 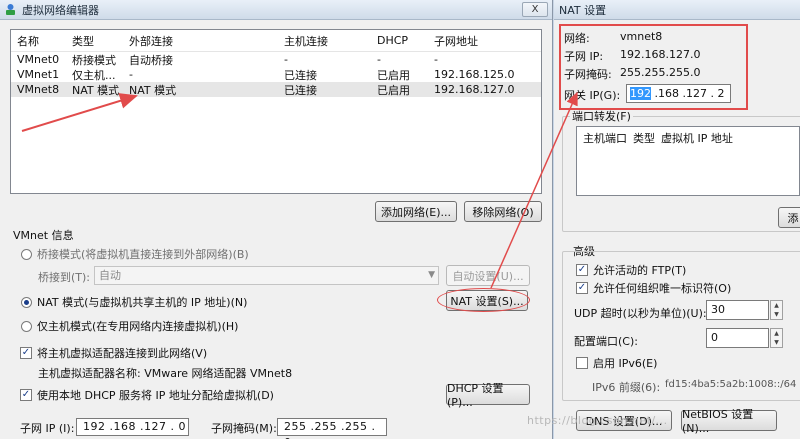 What do you see at coordinates (677, 10) in the screenshot?
I see `nat-title-bar: NAT 设置` at bounding box center [677, 10].